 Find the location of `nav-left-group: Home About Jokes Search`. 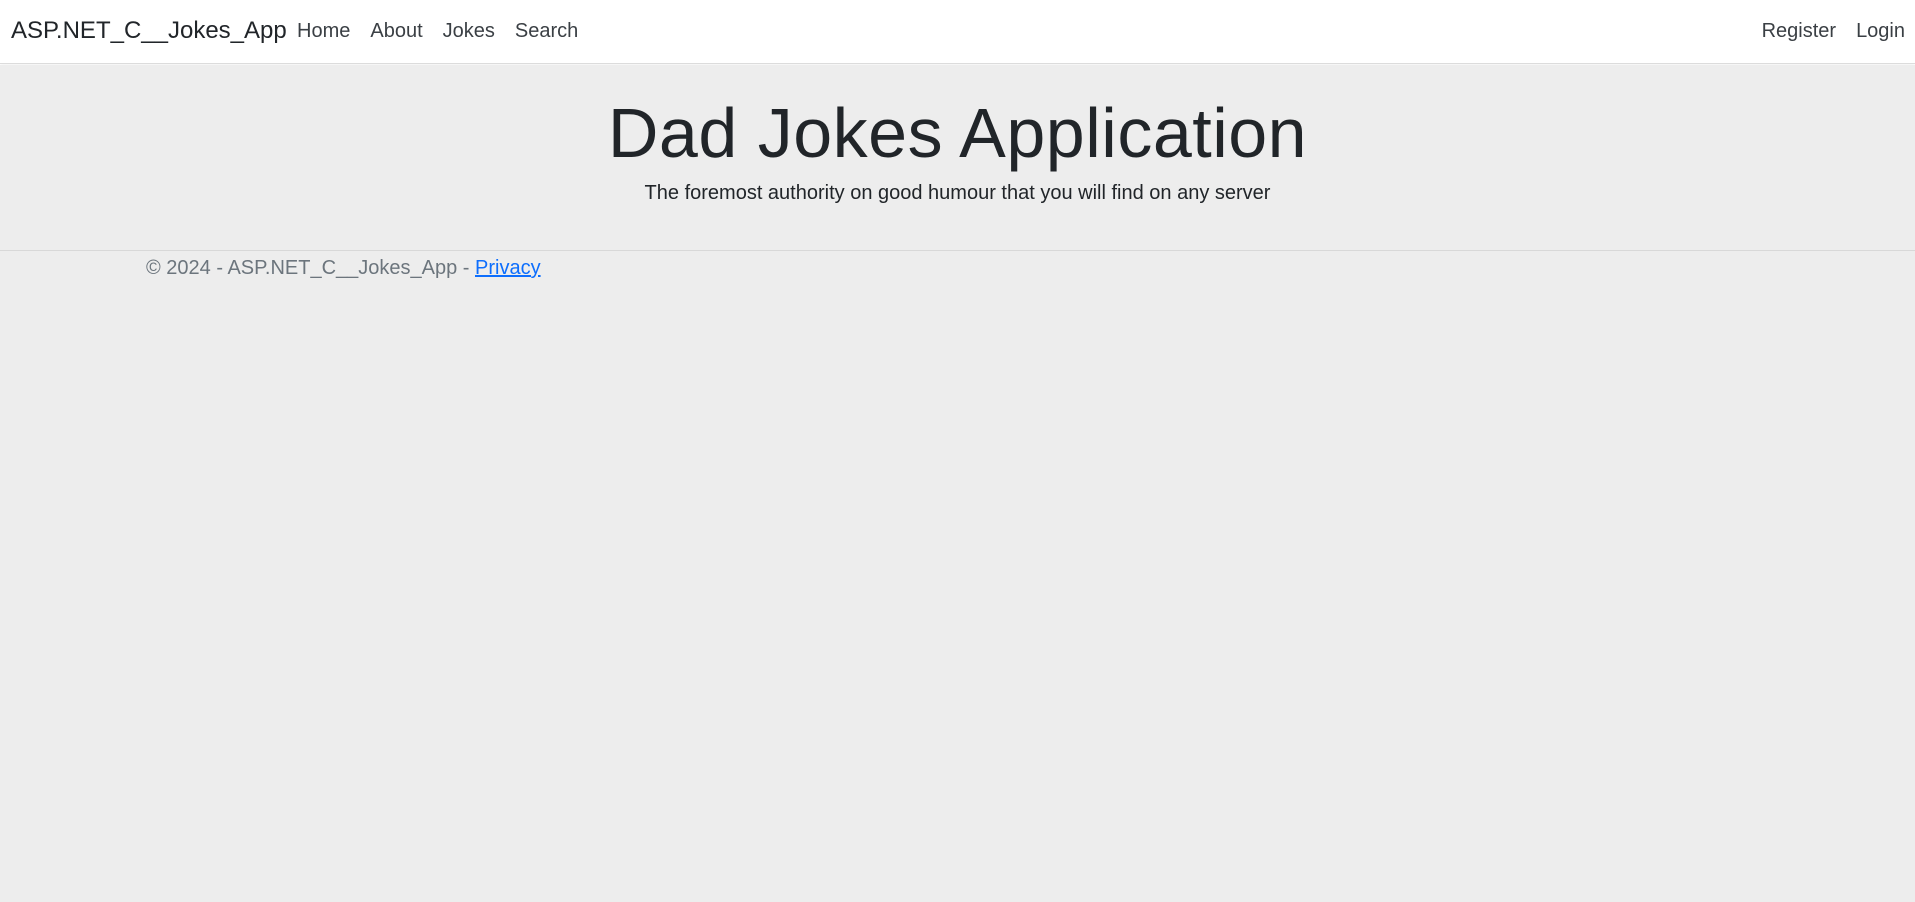

nav-left-group: Home About Jokes Search is located at coordinates (437, 31).